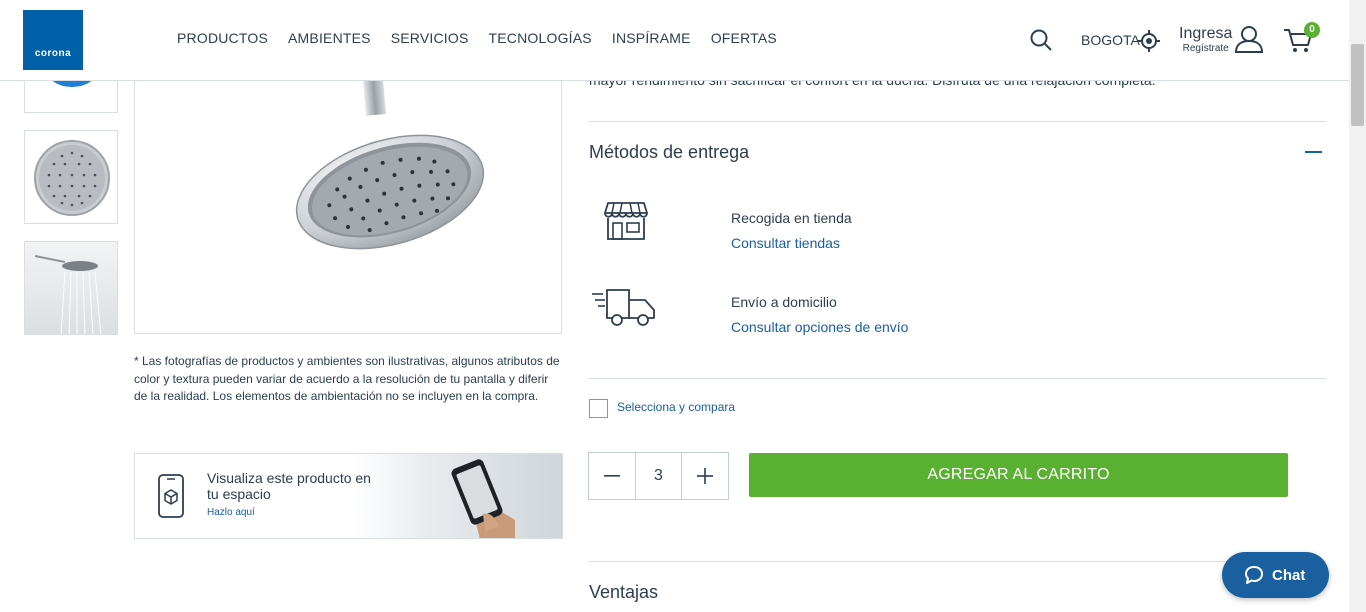 The image size is (1366, 612). I want to click on increase-quantity-button, so click(705, 476).